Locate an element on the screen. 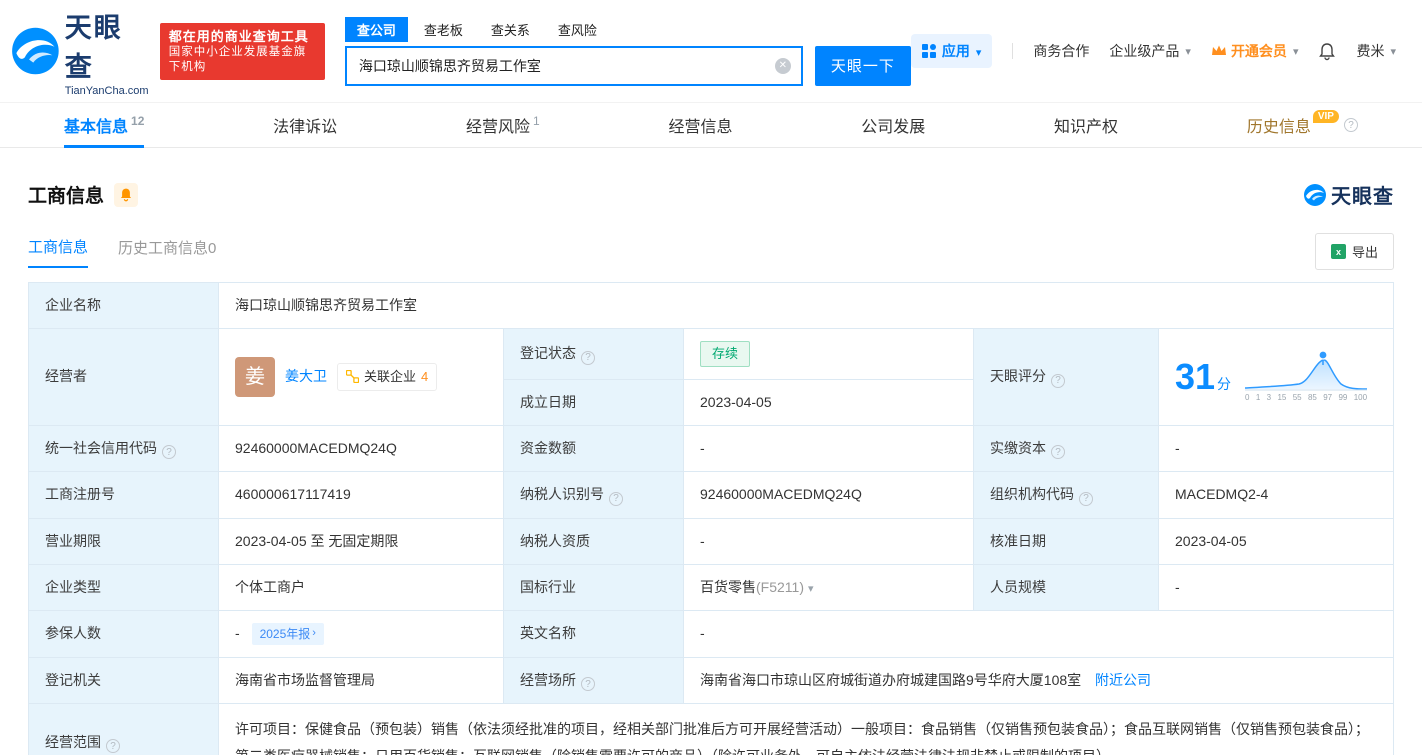  search-input-wrap is located at coordinates (573, 65).